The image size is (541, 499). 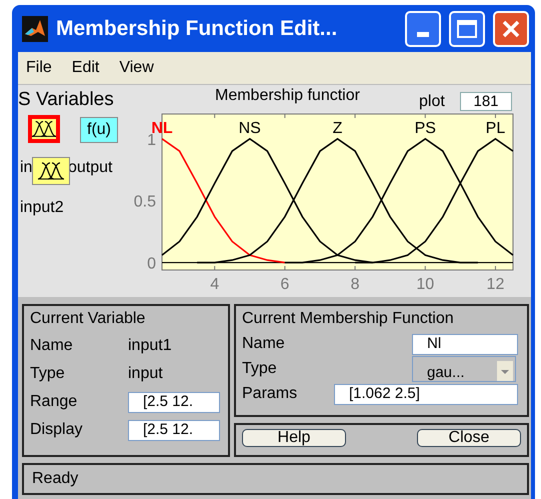 What do you see at coordinates (26, 168) in the screenshot?
I see `variable-label: in` at bounding box center [26, 168].